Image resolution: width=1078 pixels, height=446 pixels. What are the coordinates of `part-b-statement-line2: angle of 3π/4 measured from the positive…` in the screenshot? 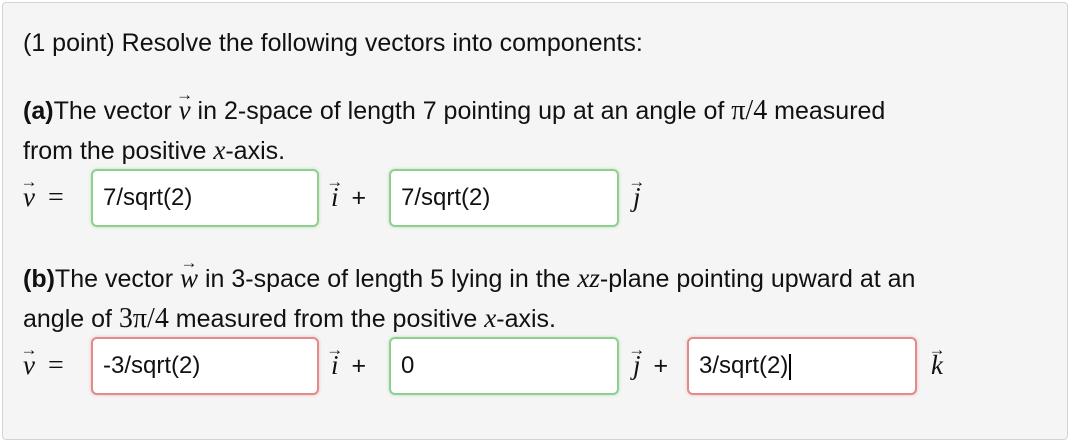 It's located at (289, 318).